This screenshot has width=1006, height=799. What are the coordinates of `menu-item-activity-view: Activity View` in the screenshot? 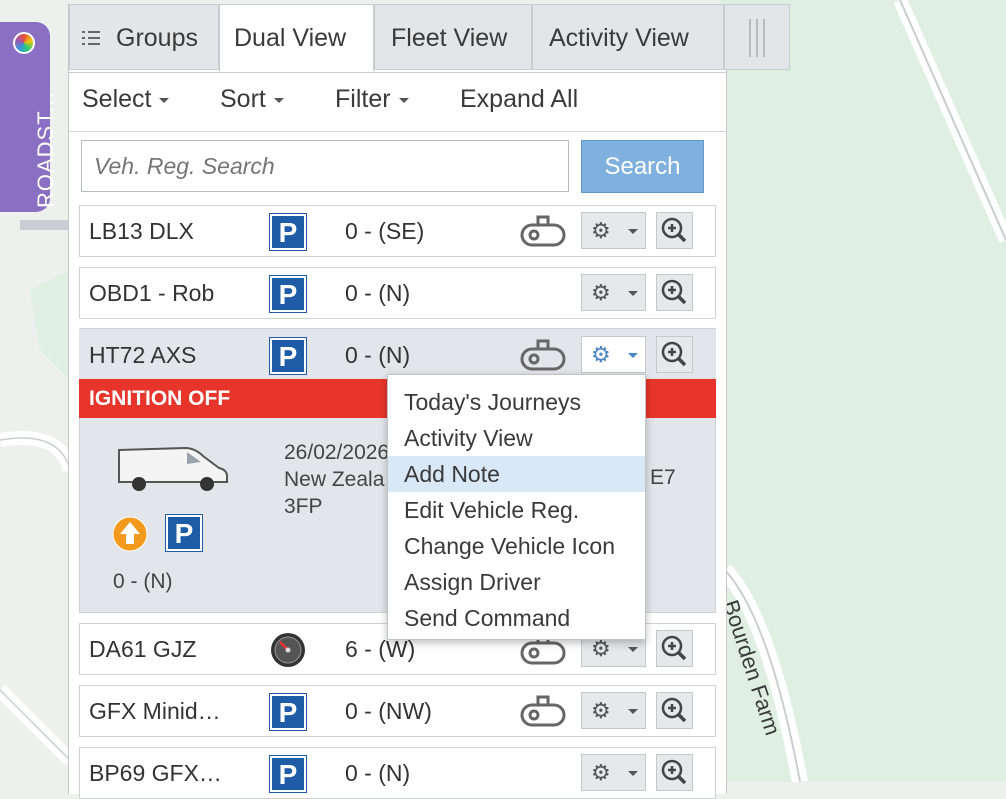 It's located at (516, 438).